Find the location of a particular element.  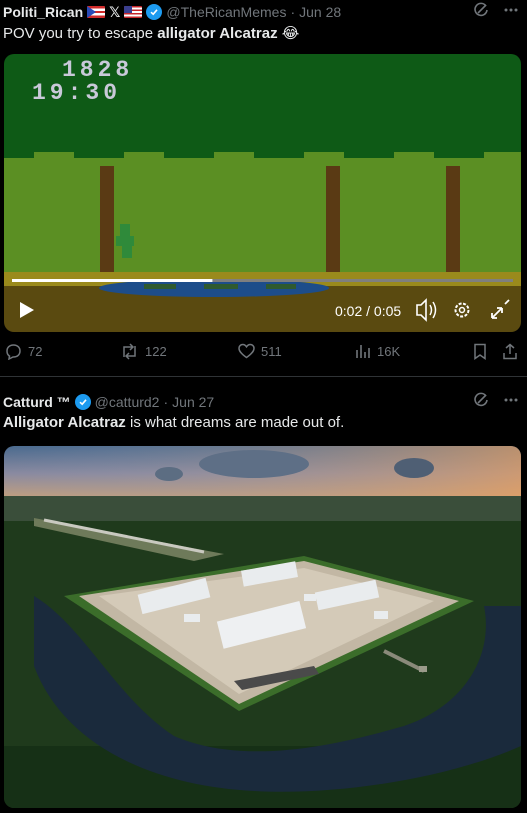

reply-icon is located at coordinates (13, 352).